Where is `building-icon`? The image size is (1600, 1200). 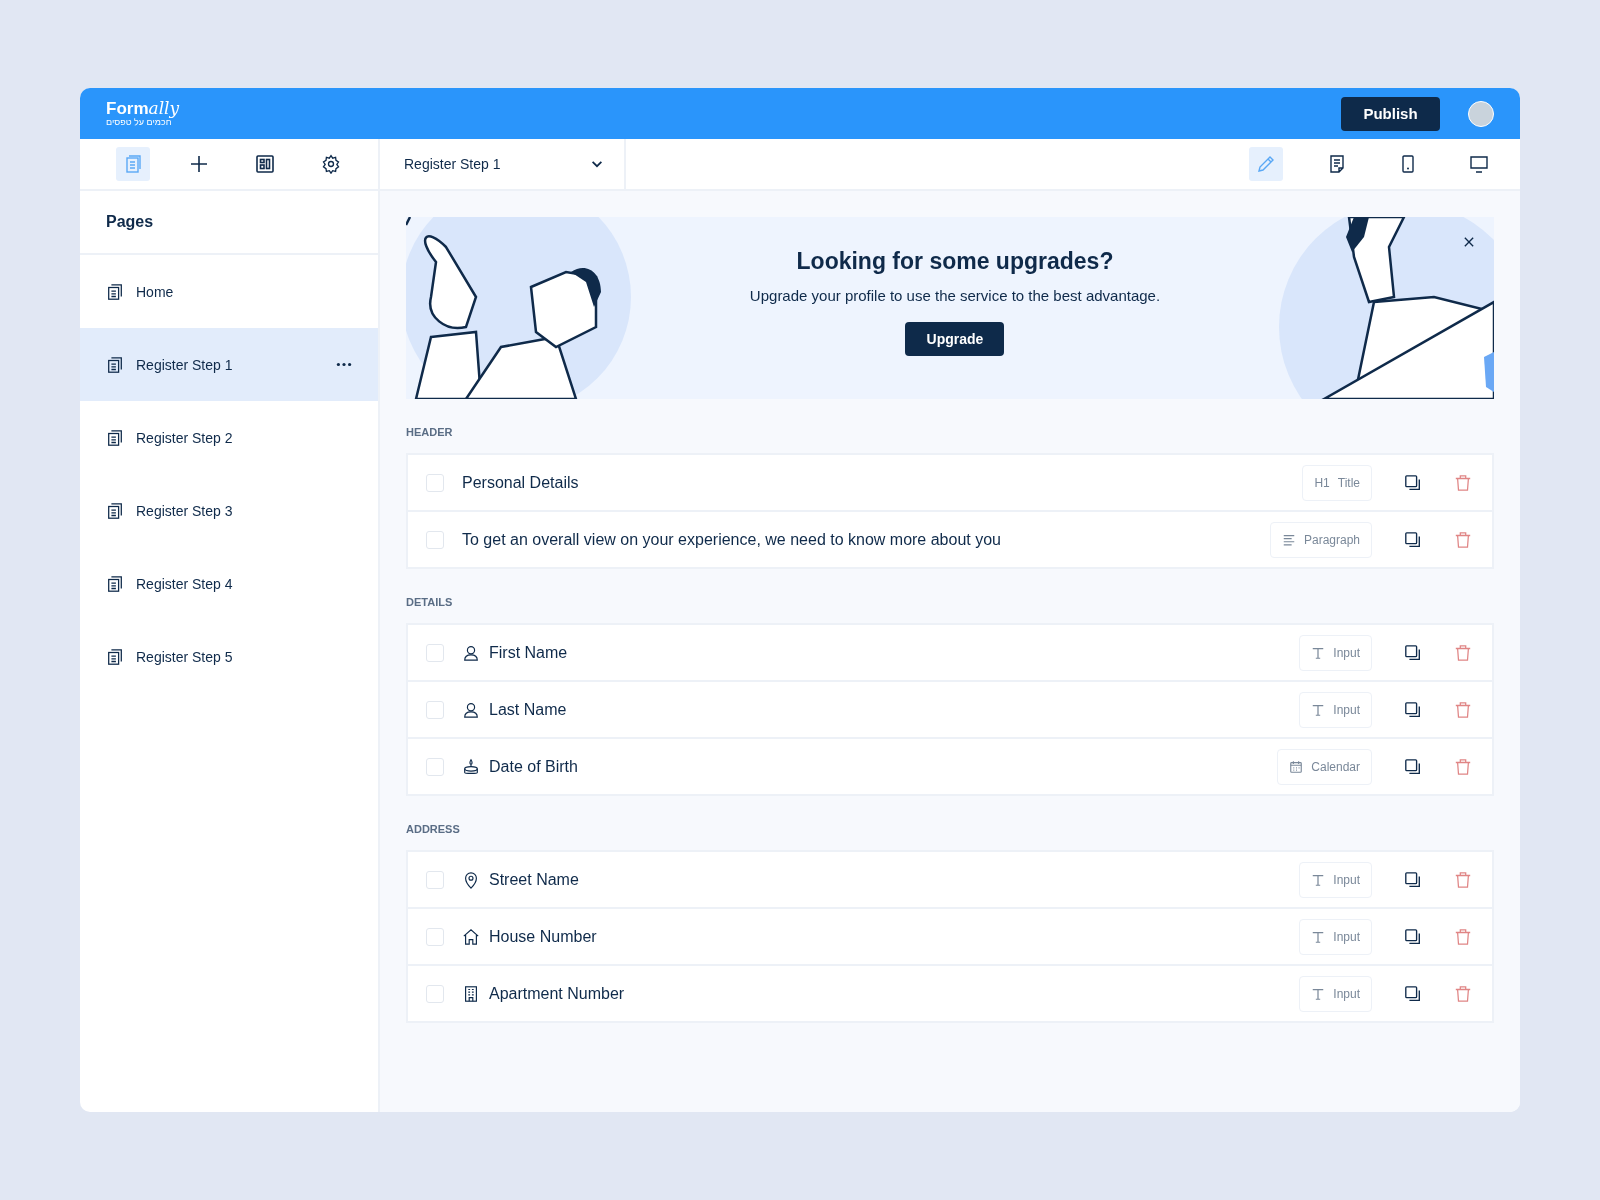 building-icon is located at coordinates (471, 993).